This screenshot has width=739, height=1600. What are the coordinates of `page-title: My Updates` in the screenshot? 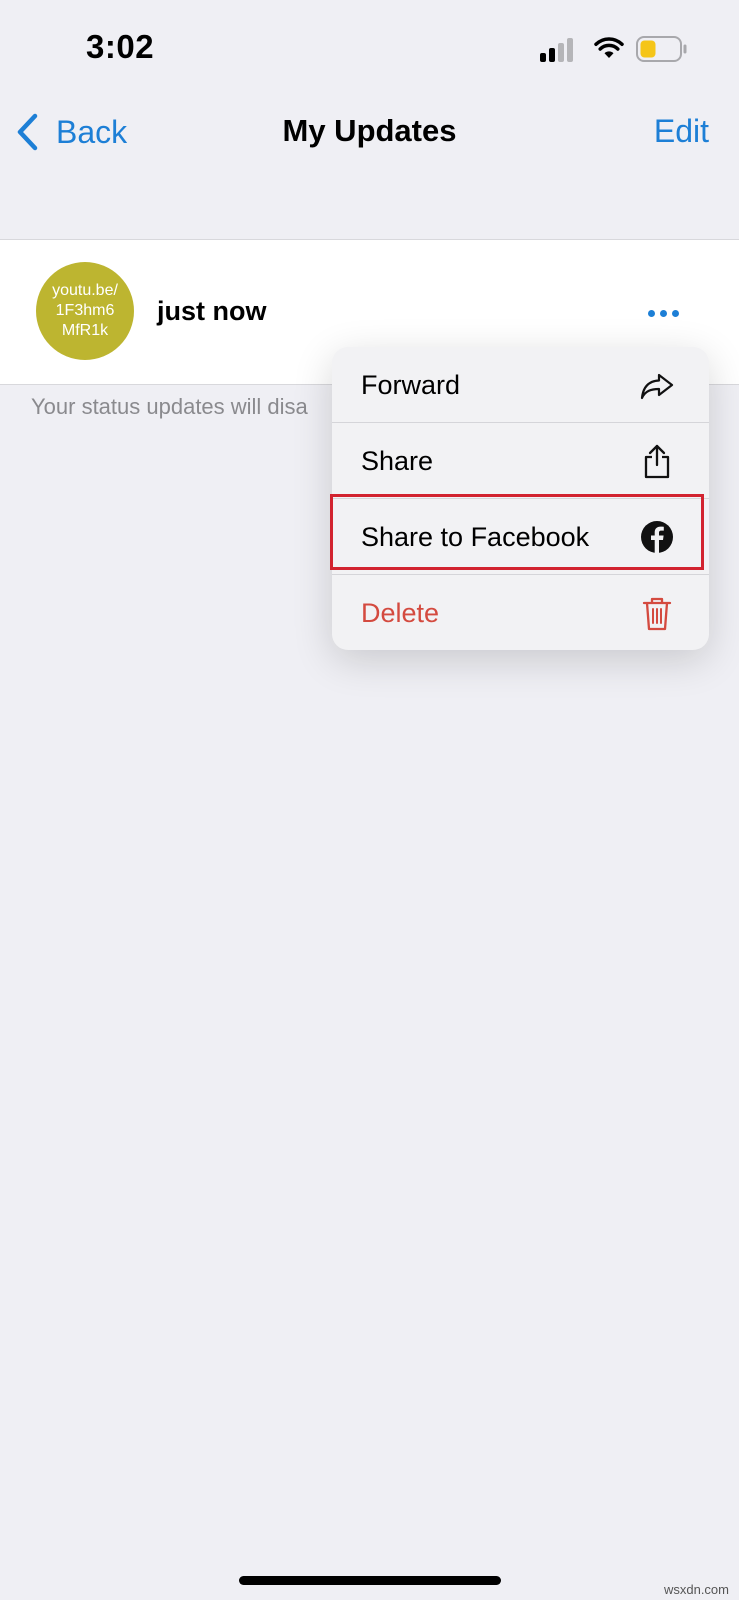 It's located at (369, 130).